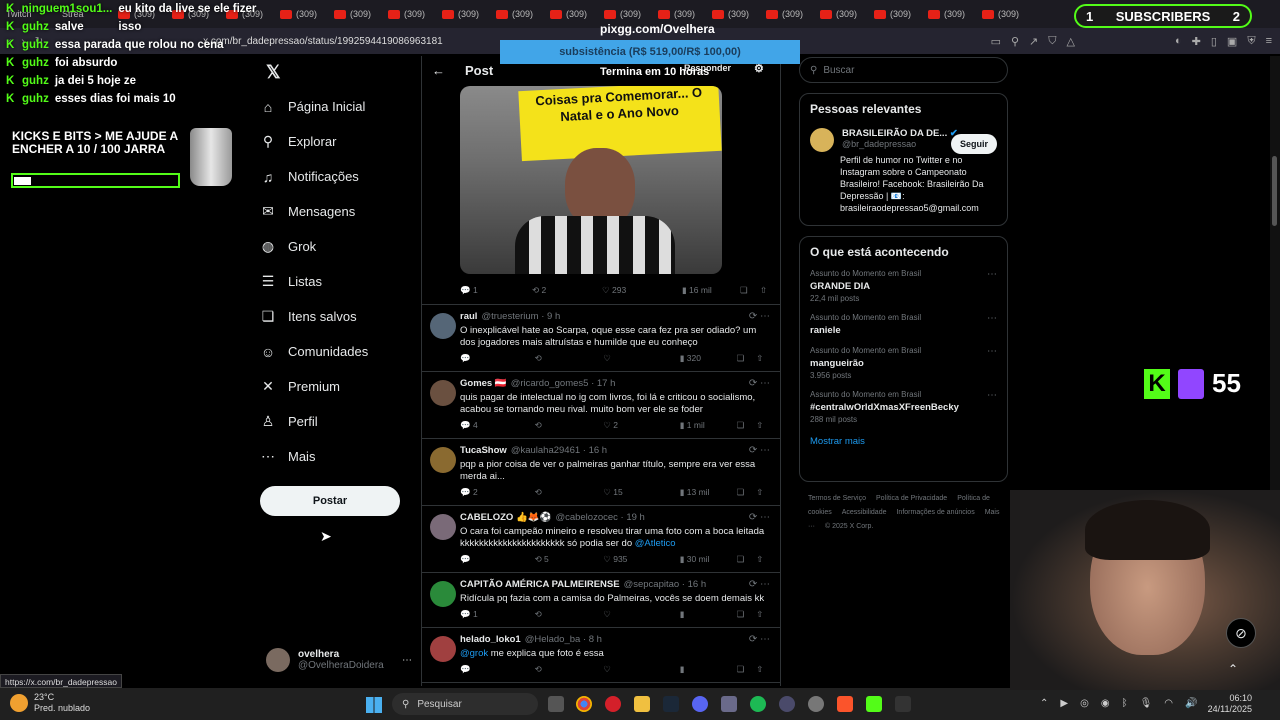 This screenshot has height=720, width=1280. I want to click on trend-item: Assunto do Momento em Brasil raniele ⋯, so click(903, 324).